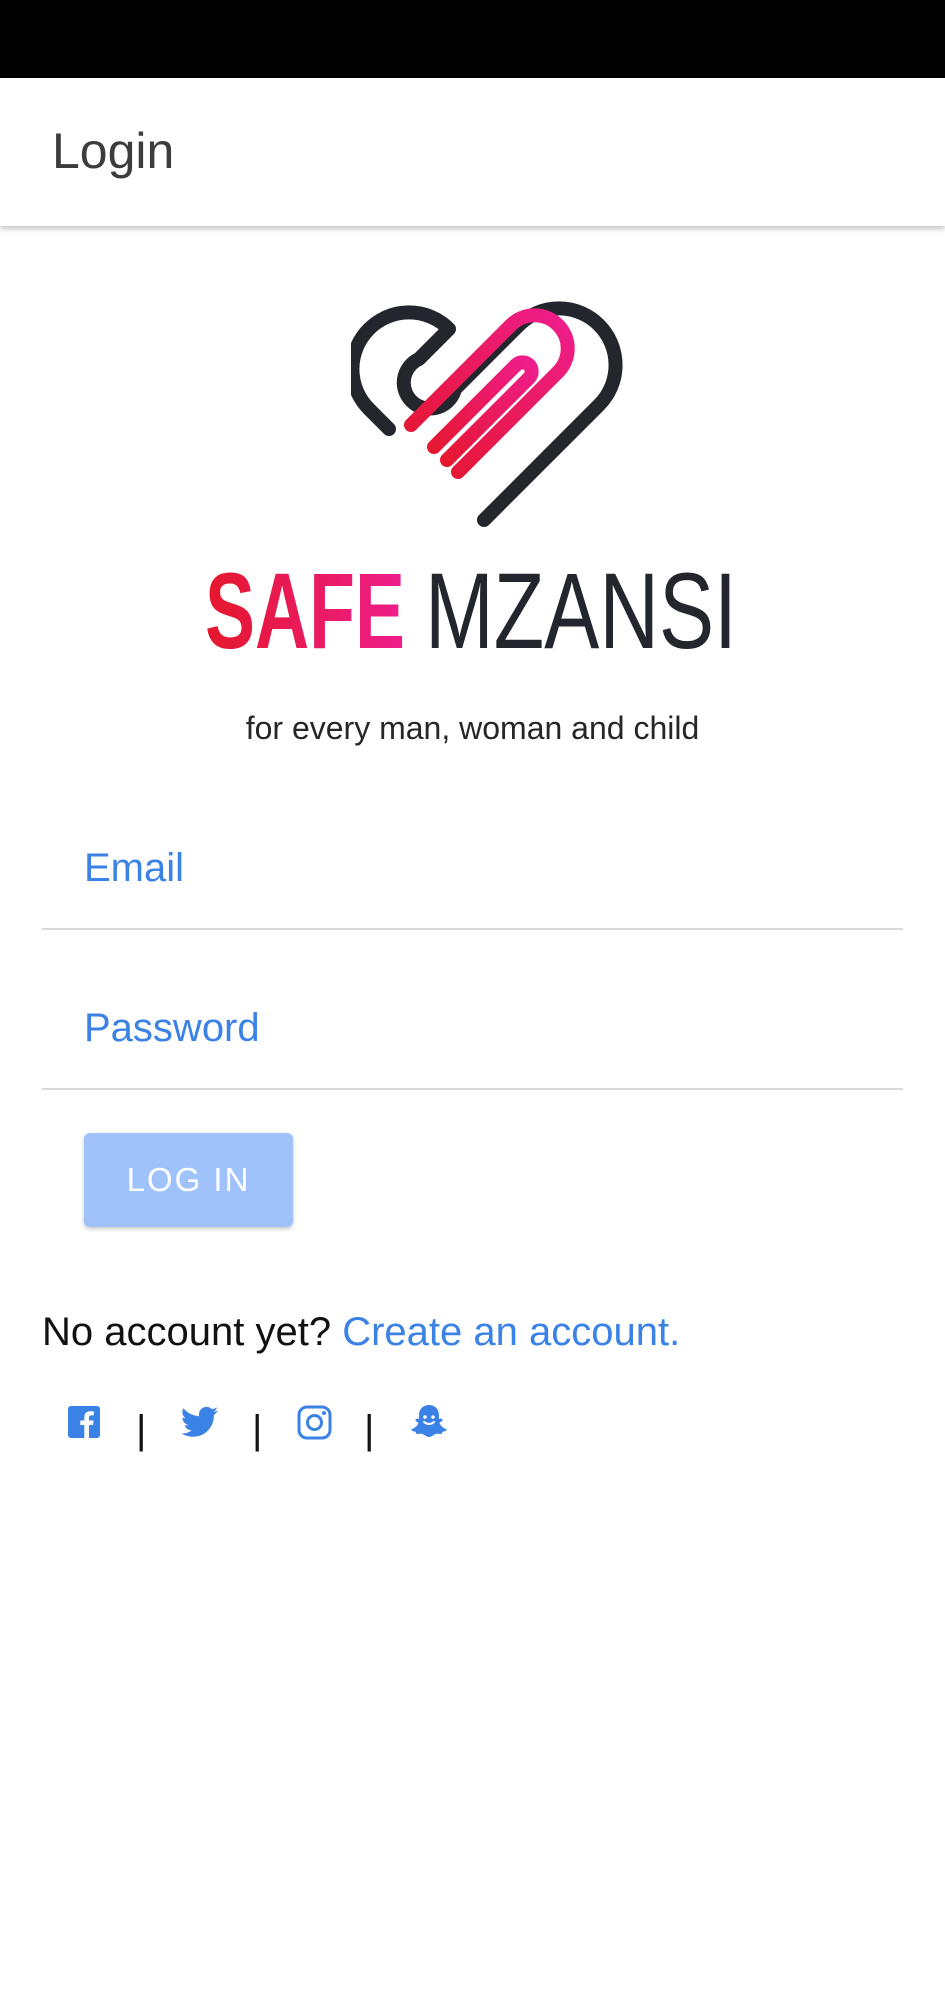  I want to click on password-input, so click(484, 1028).